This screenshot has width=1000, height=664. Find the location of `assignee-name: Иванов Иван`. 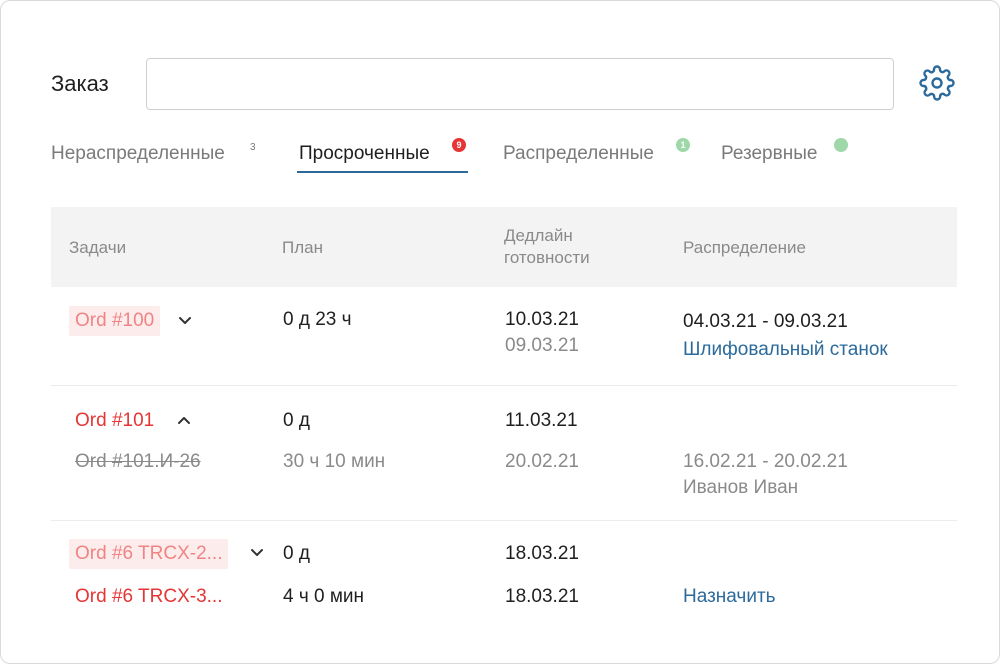

assignee-name: Иванов Иван is located at coordinates (741, 487).